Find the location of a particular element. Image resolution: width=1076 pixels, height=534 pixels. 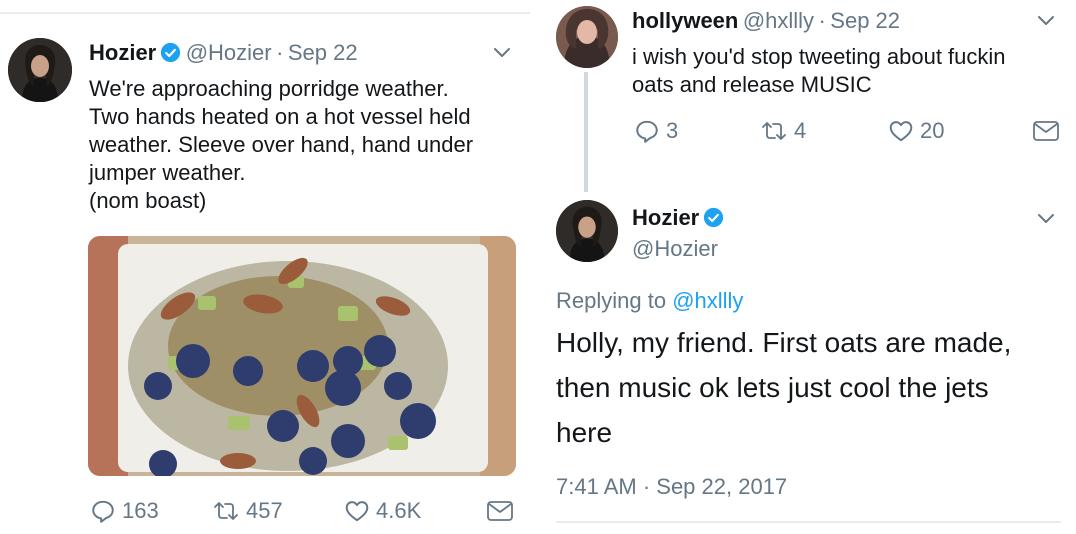

reply-action: 3 is located at coordinates (656, 131).